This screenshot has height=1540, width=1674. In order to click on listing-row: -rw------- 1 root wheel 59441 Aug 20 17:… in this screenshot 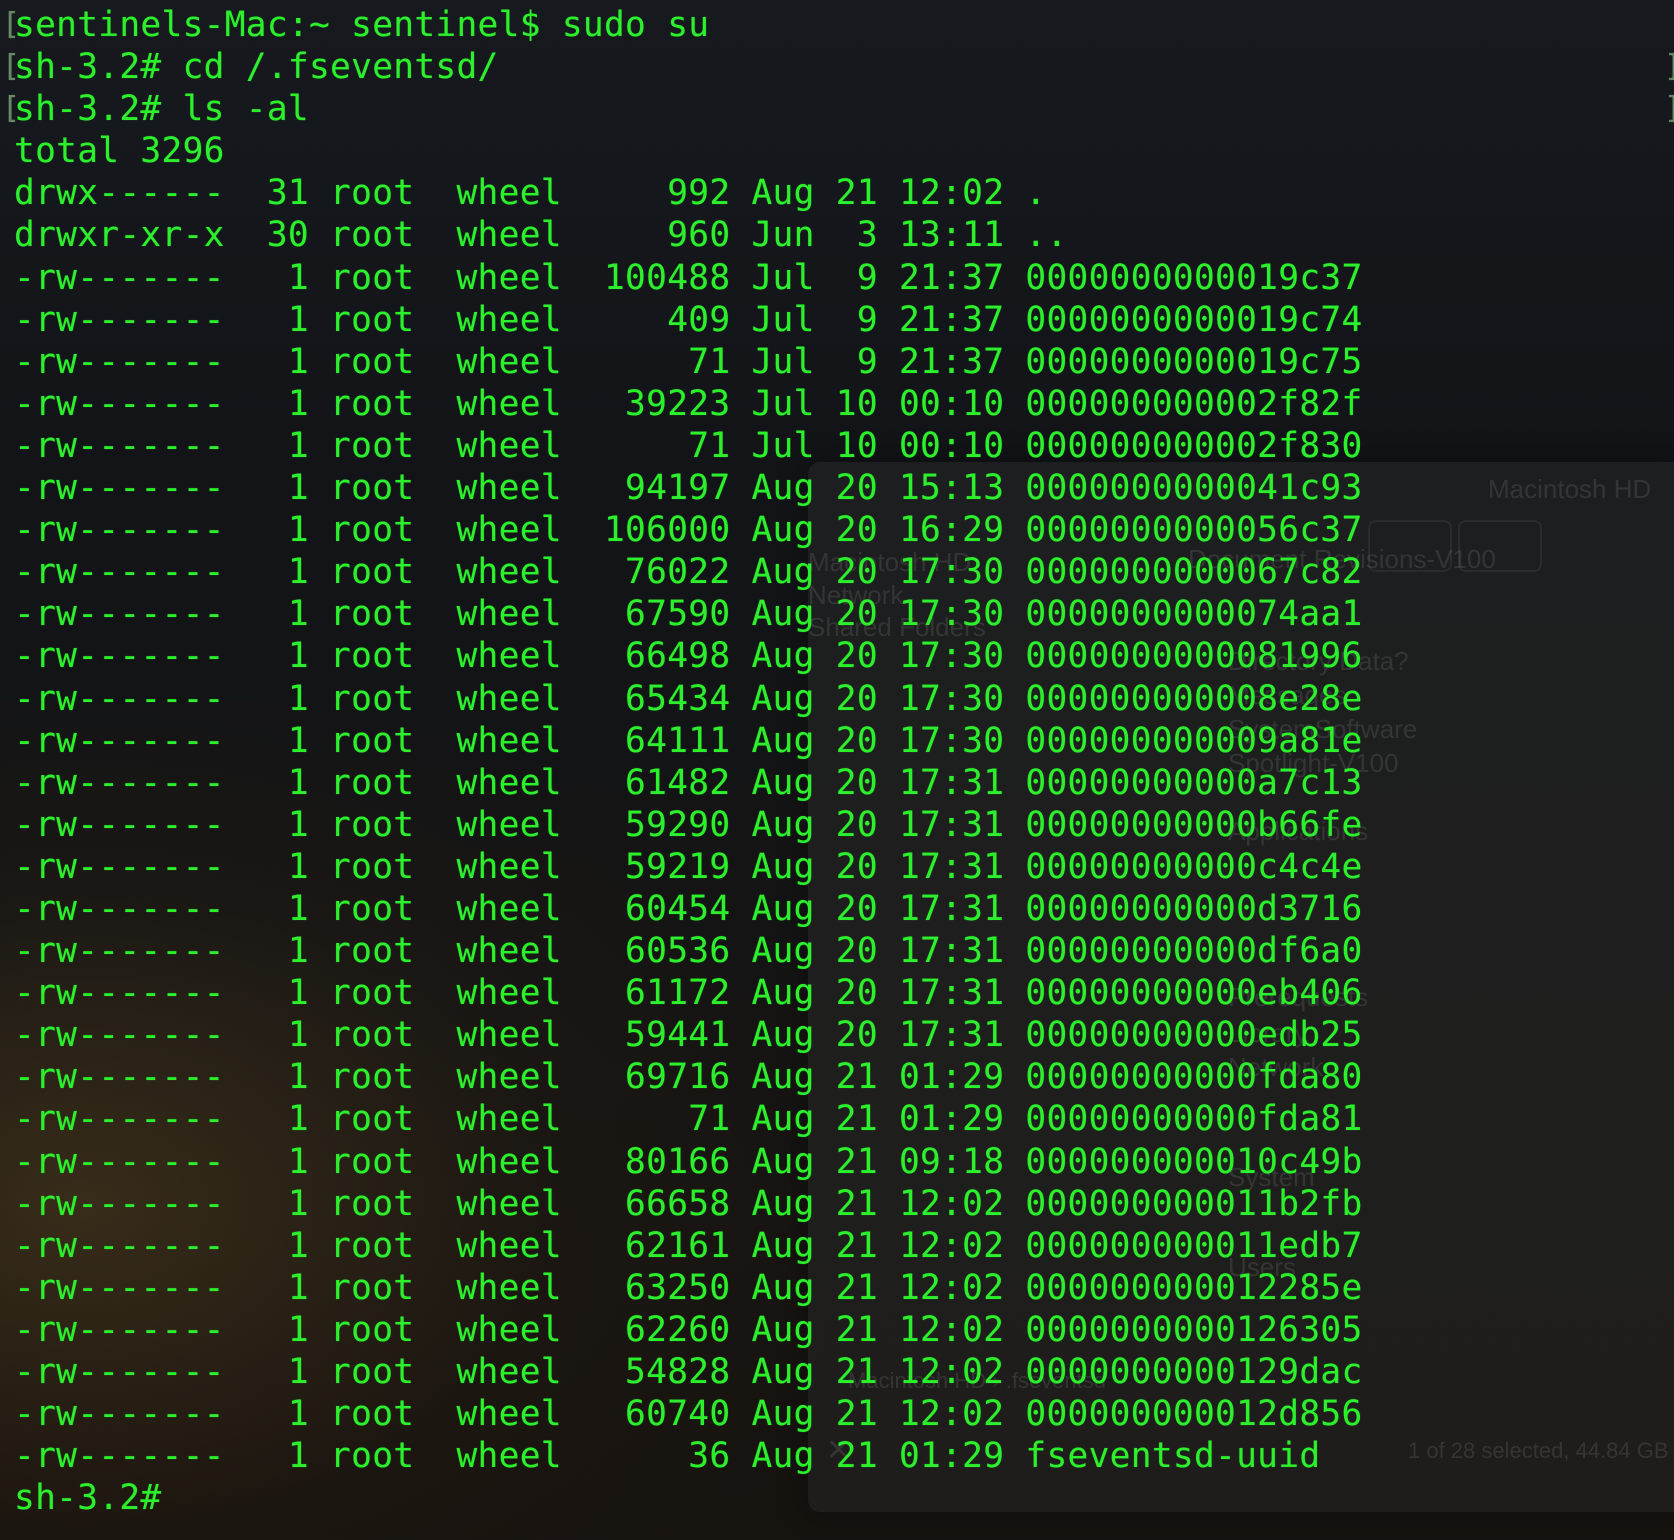, I will do `click(688, 1035)`.